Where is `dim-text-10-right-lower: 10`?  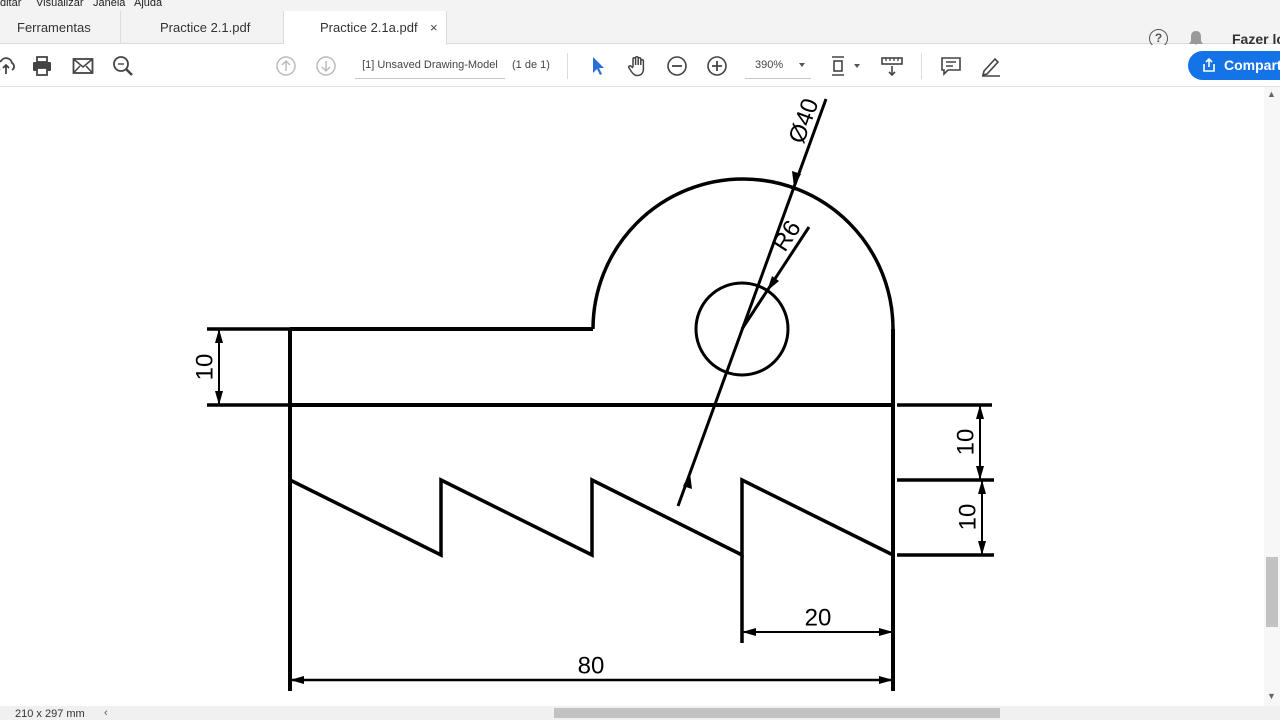 dim-text-10-right-lower: 10 is located at coordinates (968, 517).